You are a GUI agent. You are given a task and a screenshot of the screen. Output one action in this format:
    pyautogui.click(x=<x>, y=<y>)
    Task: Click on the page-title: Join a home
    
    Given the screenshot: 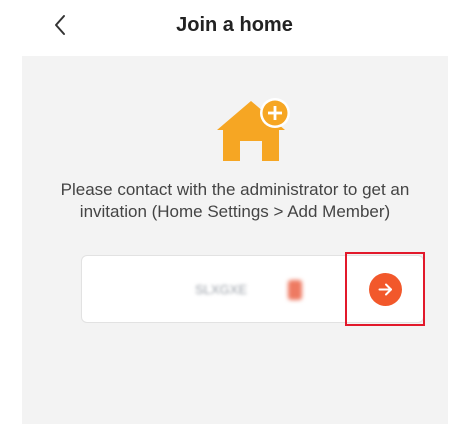 What is the action you would take?
    pyautogui.click(x=234, y=25)
    